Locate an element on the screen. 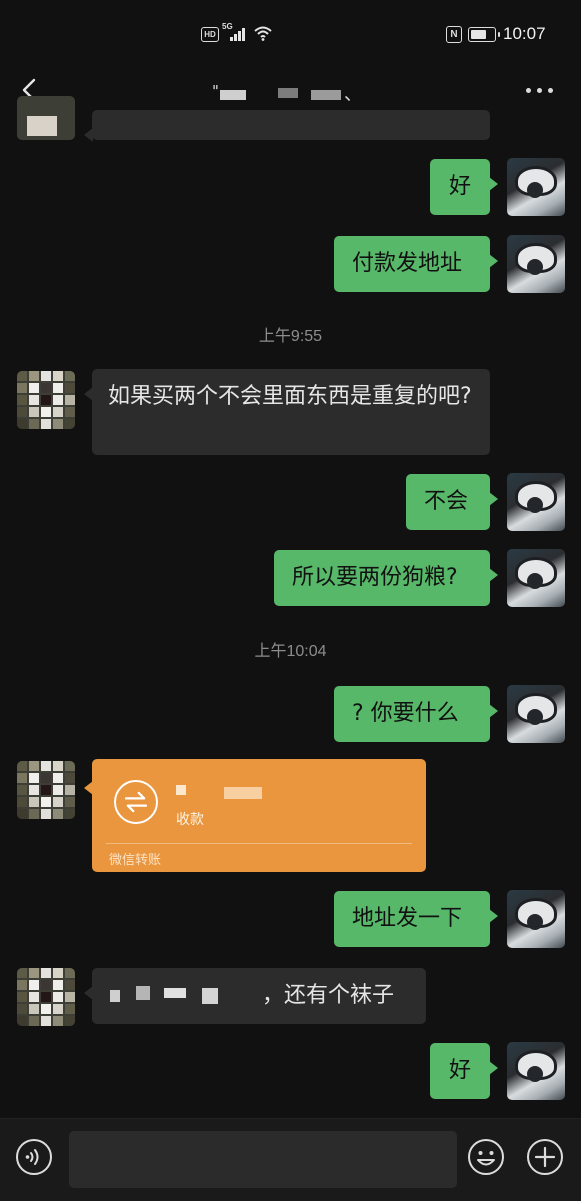 This screenshot has height=1201, width=581. message-bubble-partial is located at coordinates (287, 126).